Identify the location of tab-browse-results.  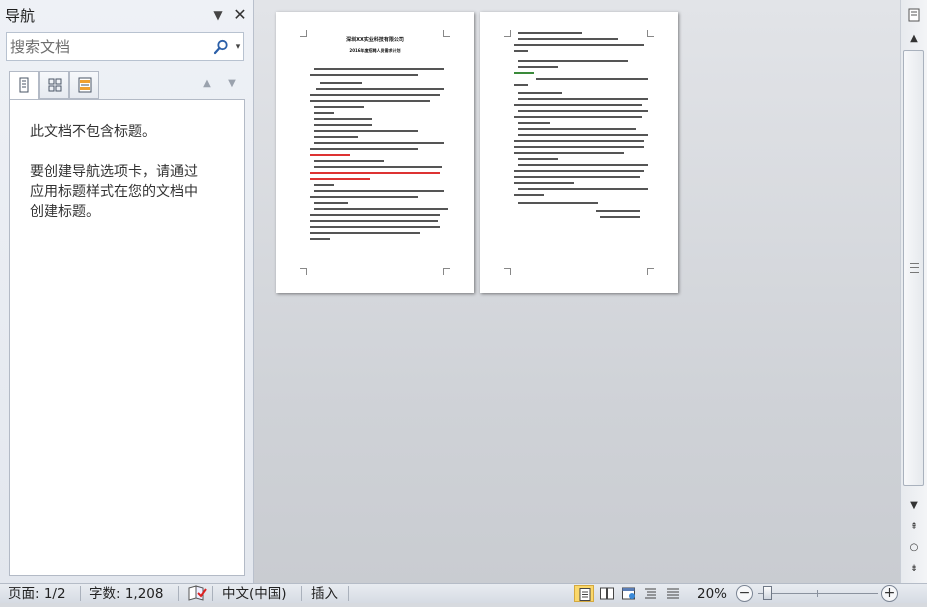
(84, 85).